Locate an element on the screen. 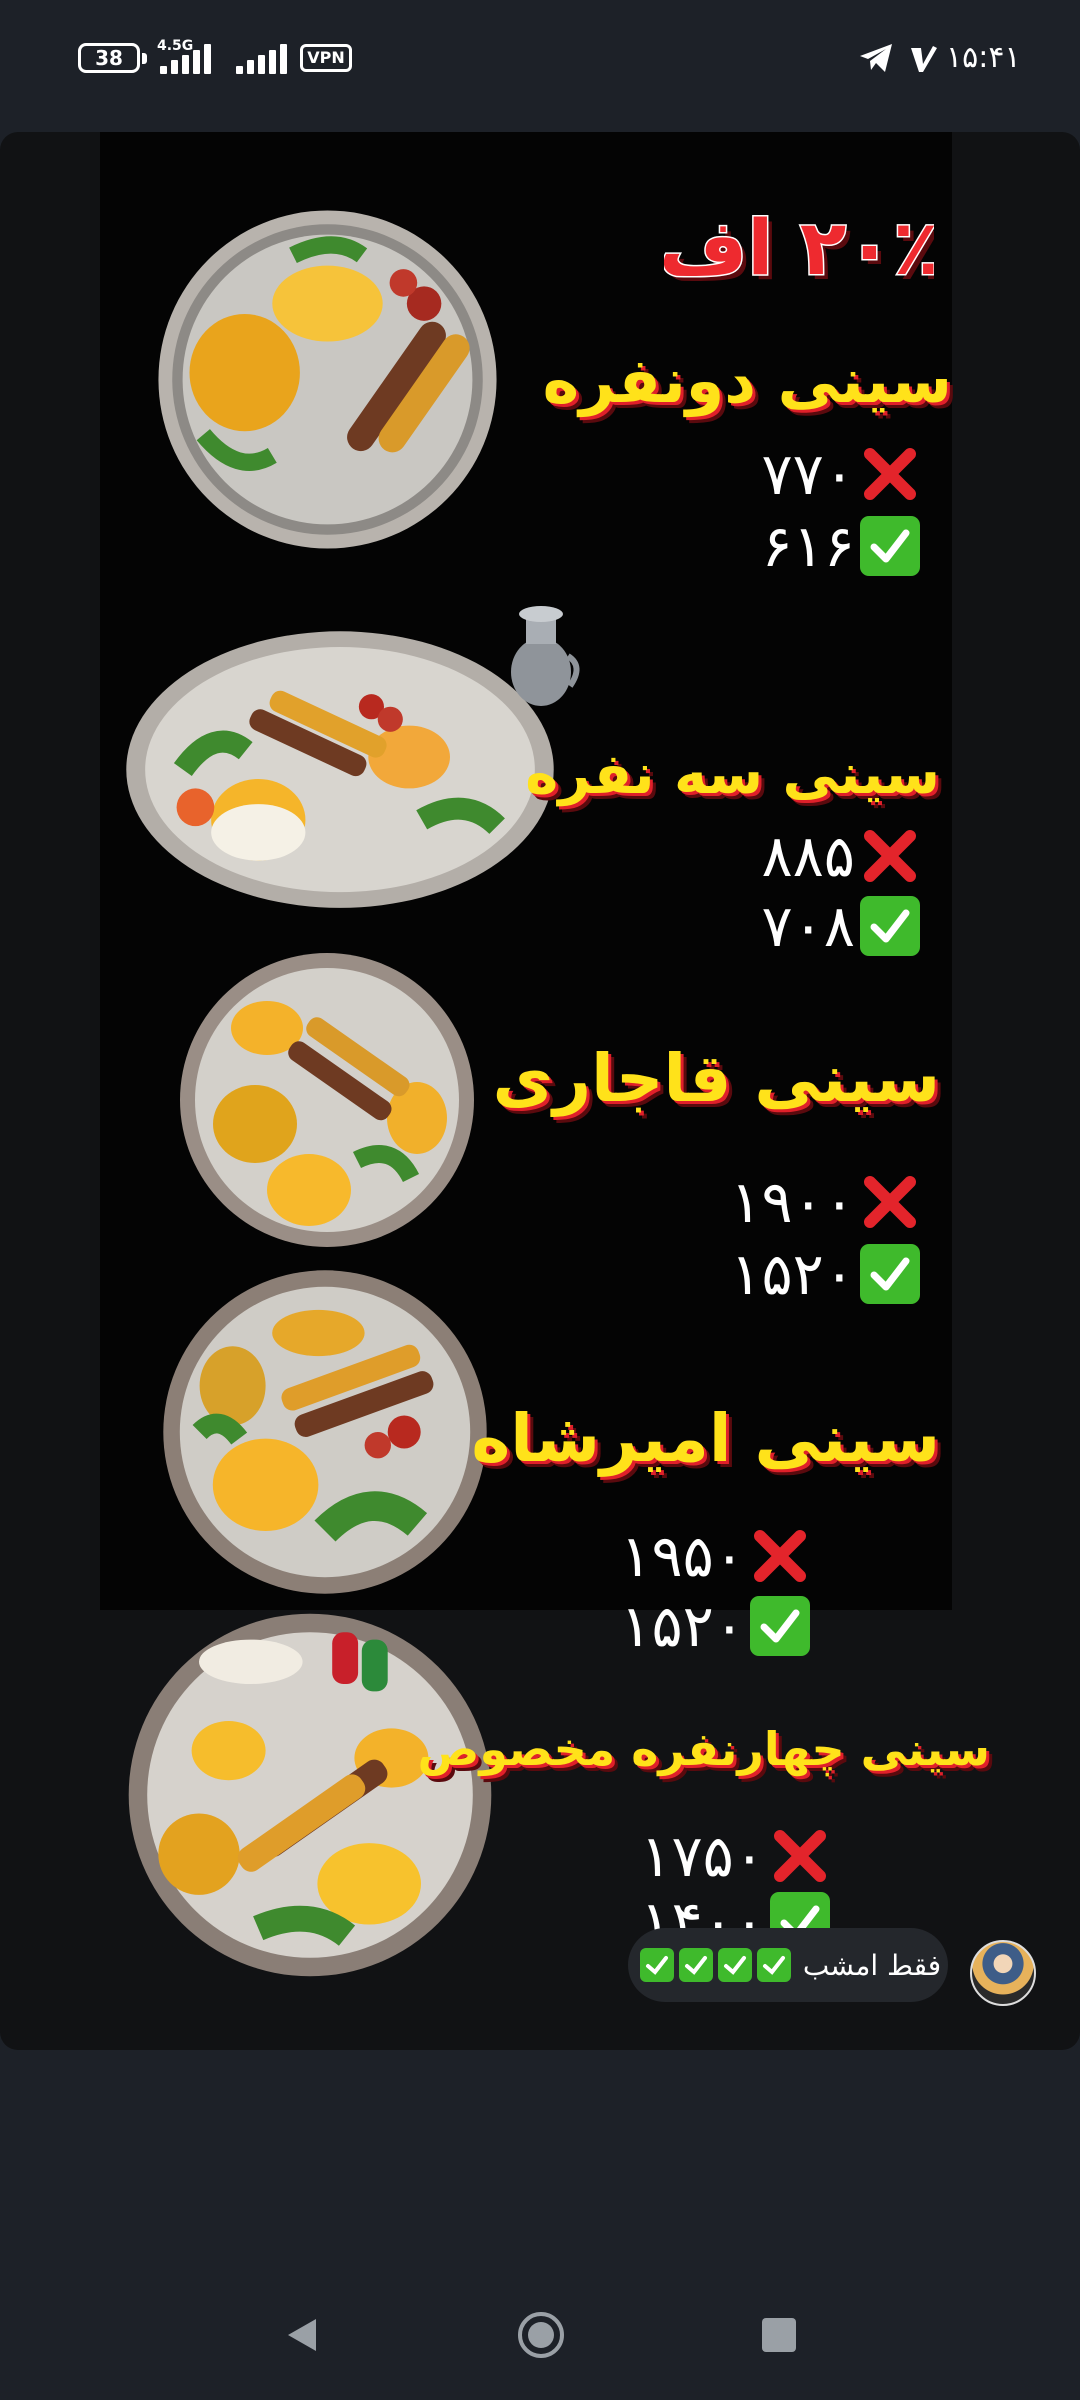 This screenshot has width=1080, height=2400. discount-badge-art: ۲۰٪ اف ۲۰٪ اف is located at coordinates (801, 250).